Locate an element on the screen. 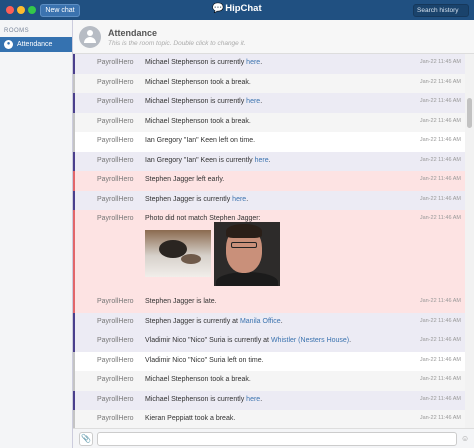 The width and height of the screenshot is (474, 448). room-avatar-icon is located at coordinates (90, 37).